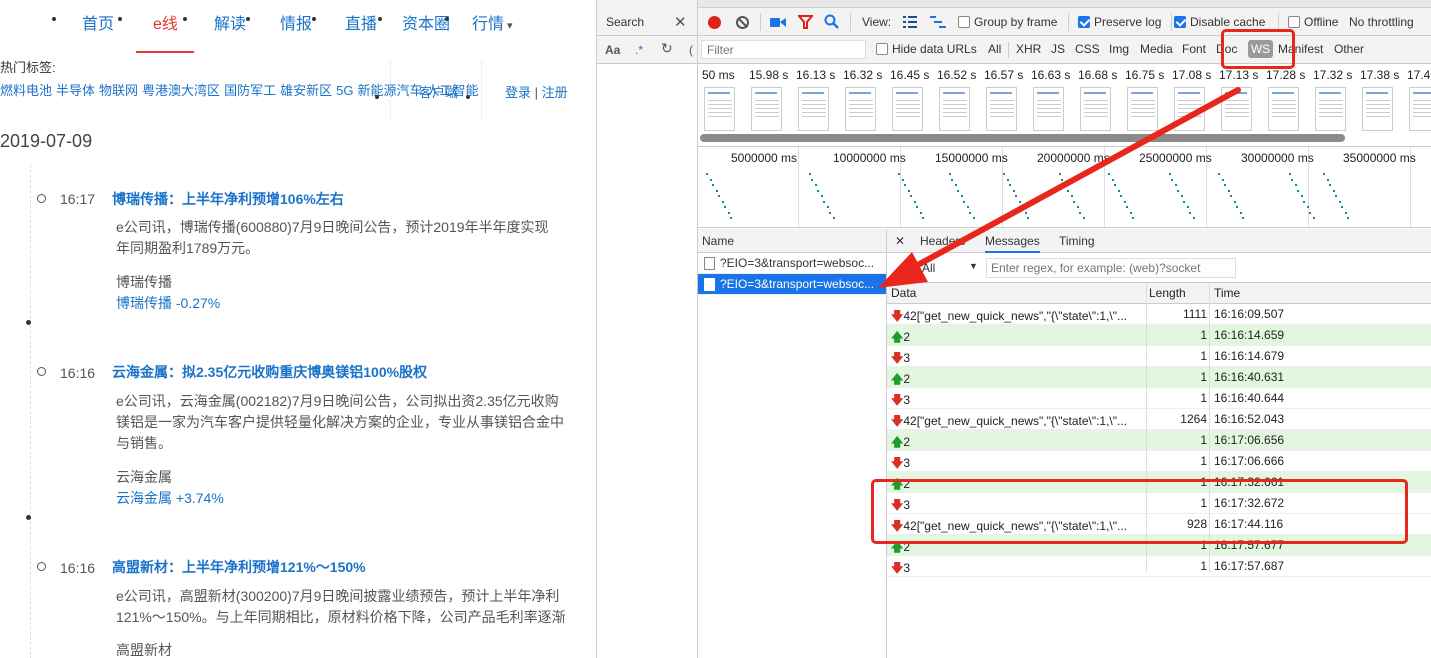  What do you see at coordinates (850, 22) in the screenshot?
I see `toolbar-separator` at bounding box center [850, 22].